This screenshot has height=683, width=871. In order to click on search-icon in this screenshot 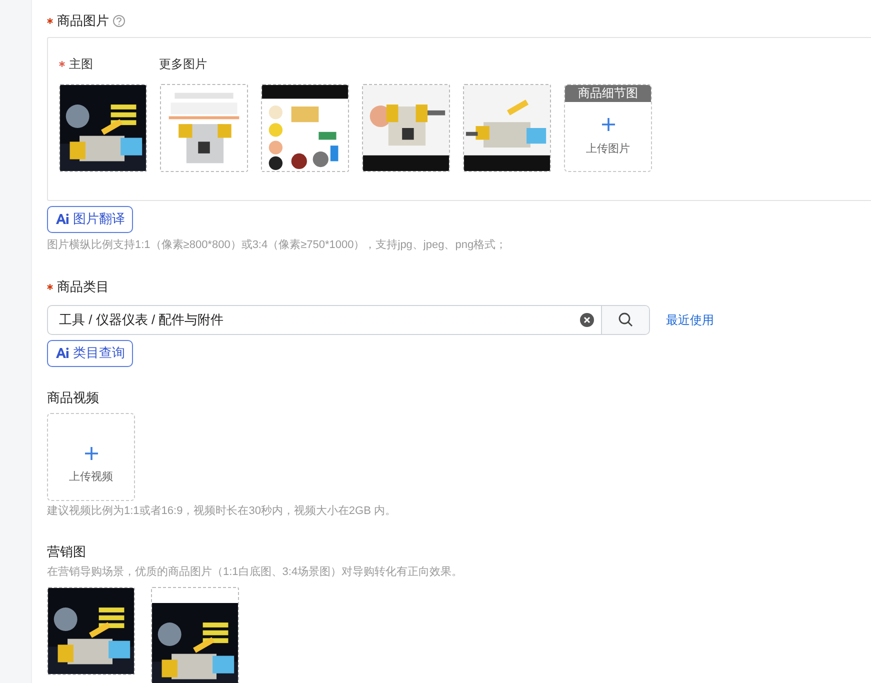, I will do `click(625, 319)`.